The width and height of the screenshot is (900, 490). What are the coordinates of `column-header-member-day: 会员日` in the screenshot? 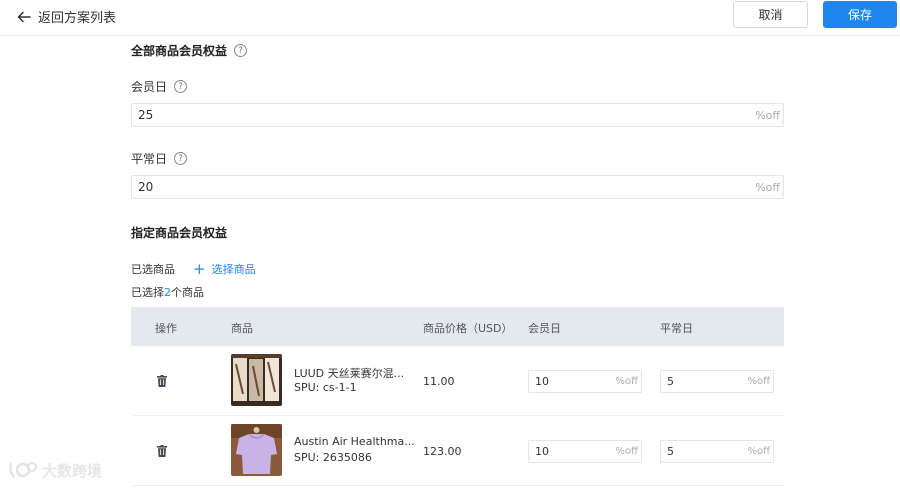 It's located at (544, 328).